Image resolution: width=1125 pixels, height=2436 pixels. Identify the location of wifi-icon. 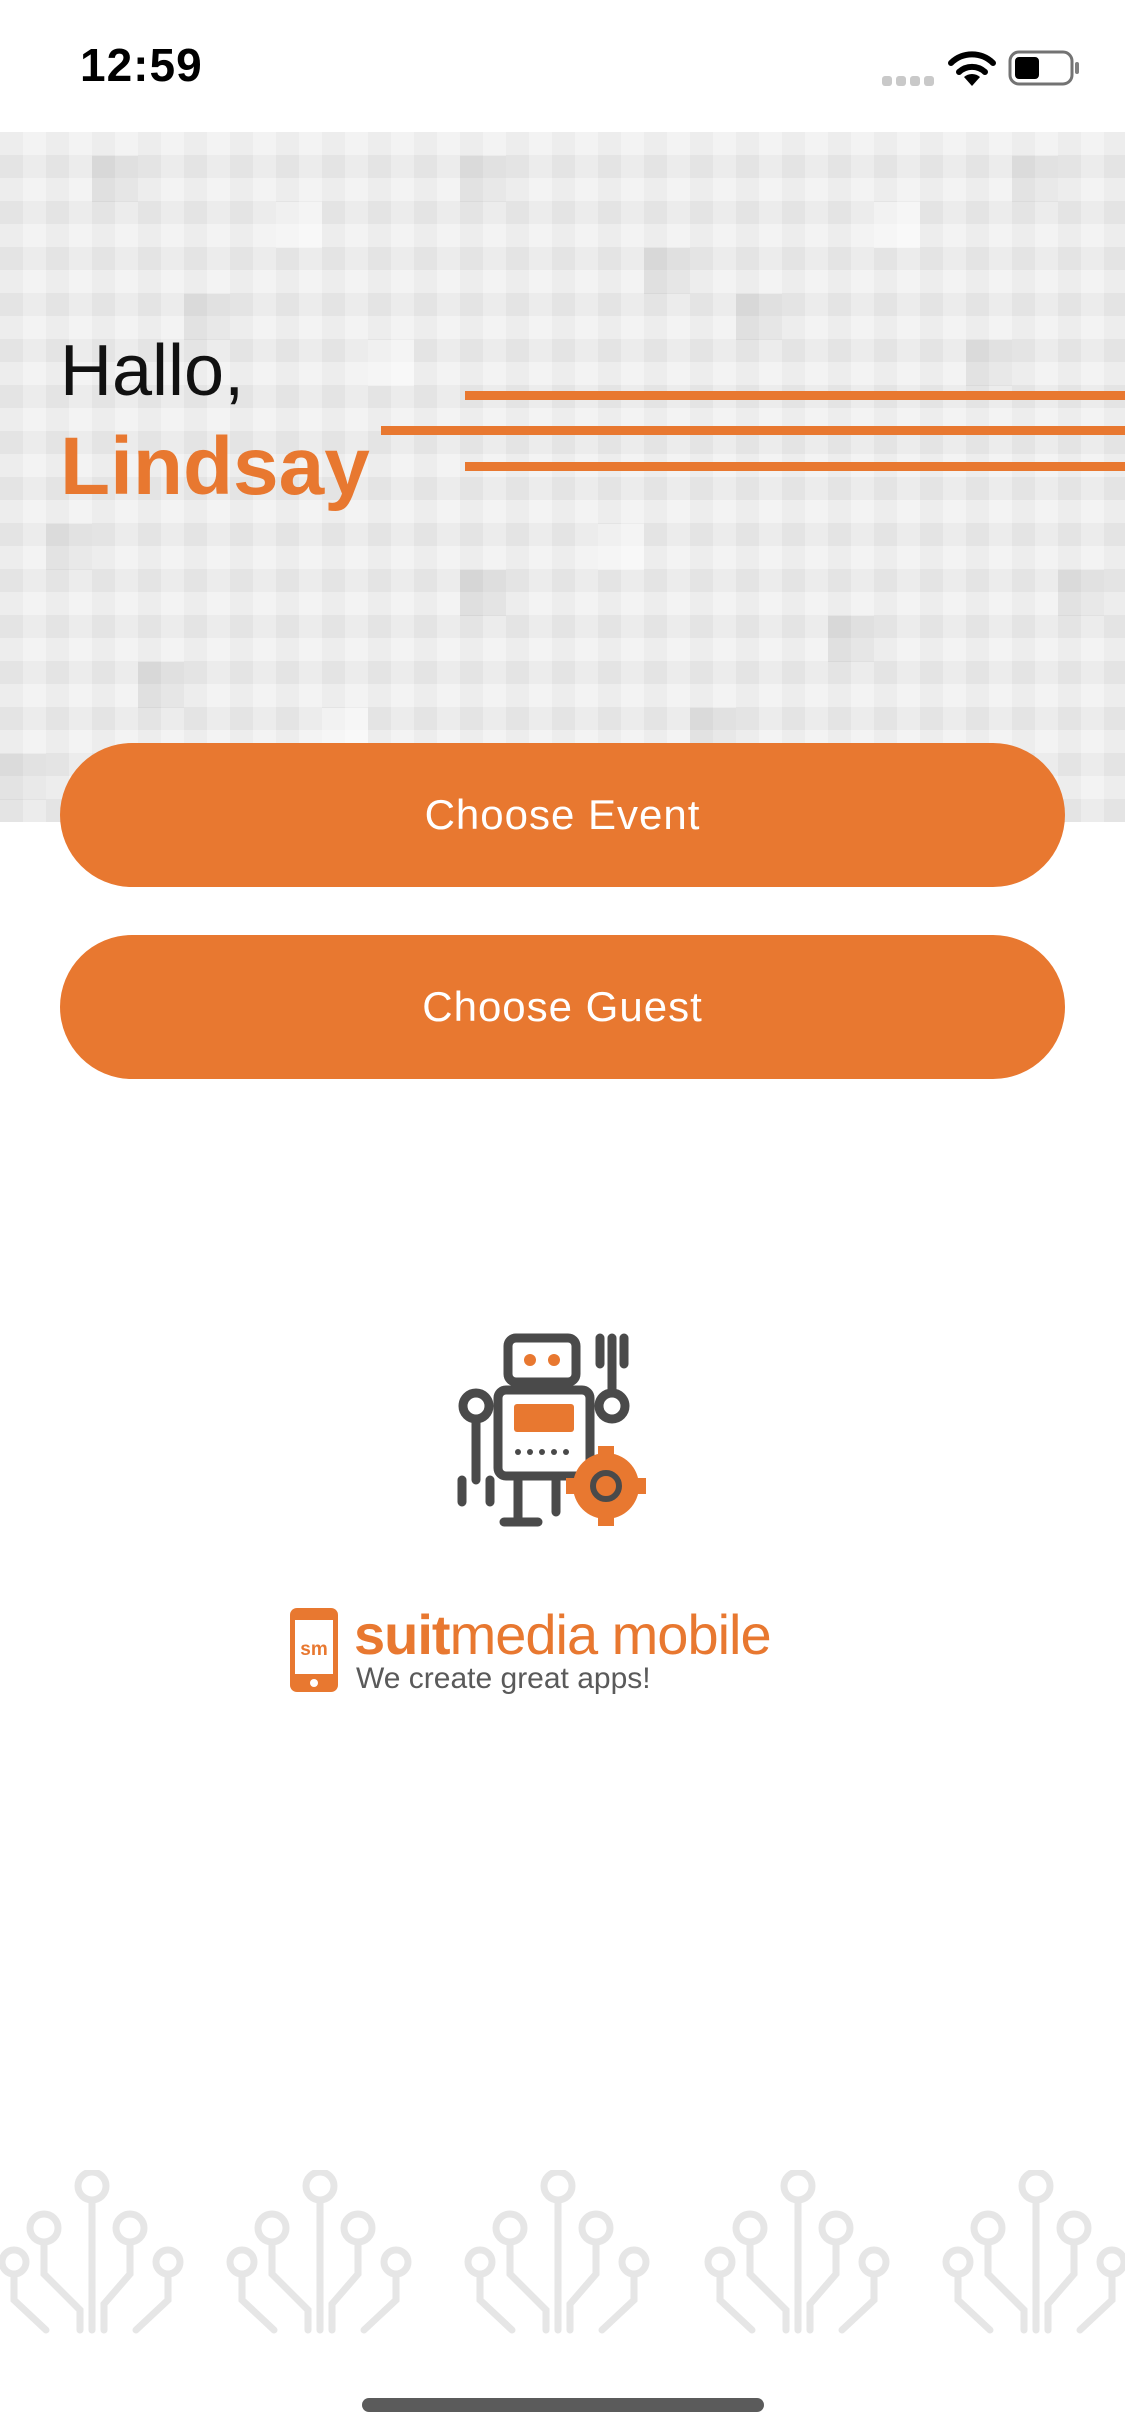
(972, 68).